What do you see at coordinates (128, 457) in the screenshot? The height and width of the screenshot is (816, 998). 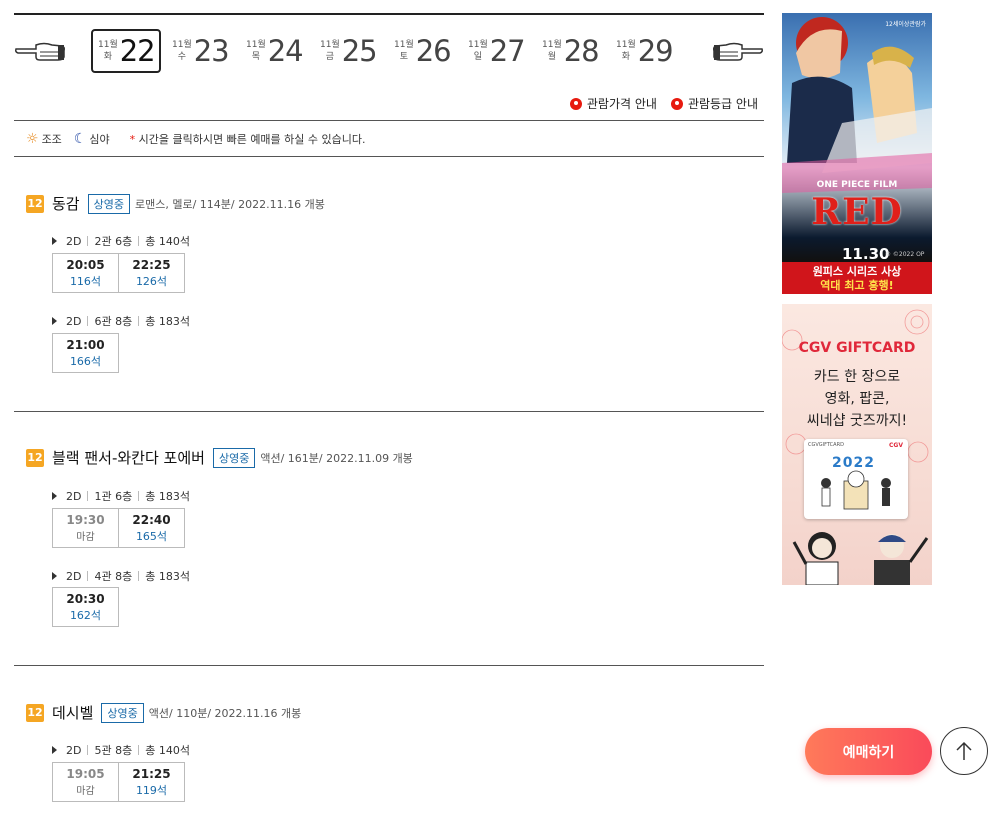 I see `movie-title: 블랙 팬서-와칸다 포에버` at bounding box center [128, 457].